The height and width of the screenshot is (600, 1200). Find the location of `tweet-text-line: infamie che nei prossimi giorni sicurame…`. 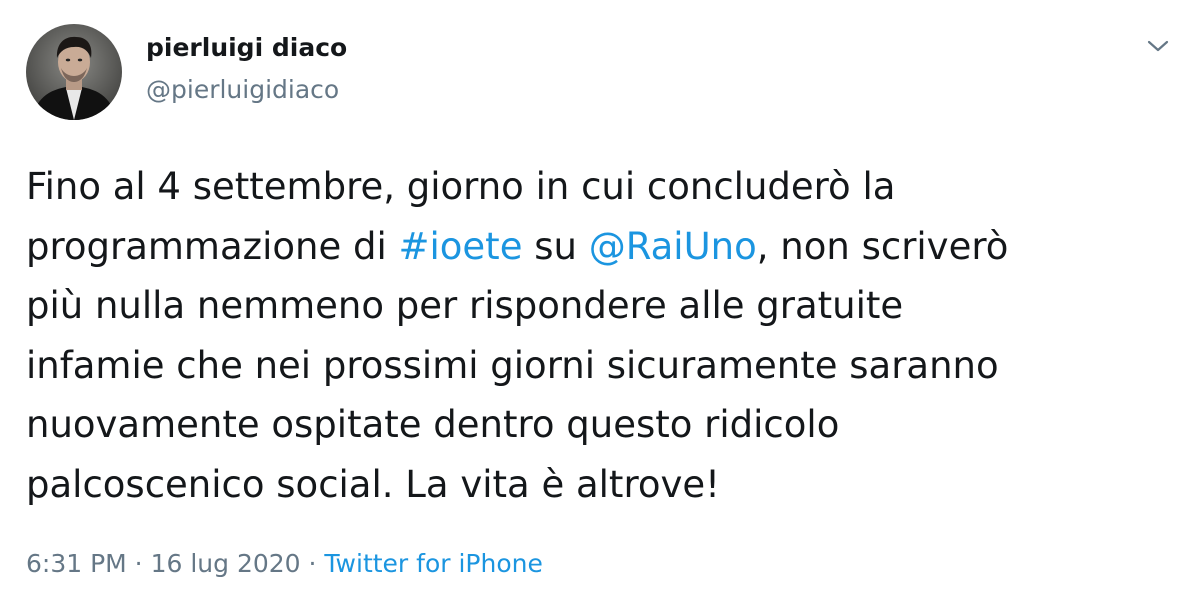

tweet-text-line: infamie che nei prossimi giorni sicurame… is located at coordinates (601, 366).